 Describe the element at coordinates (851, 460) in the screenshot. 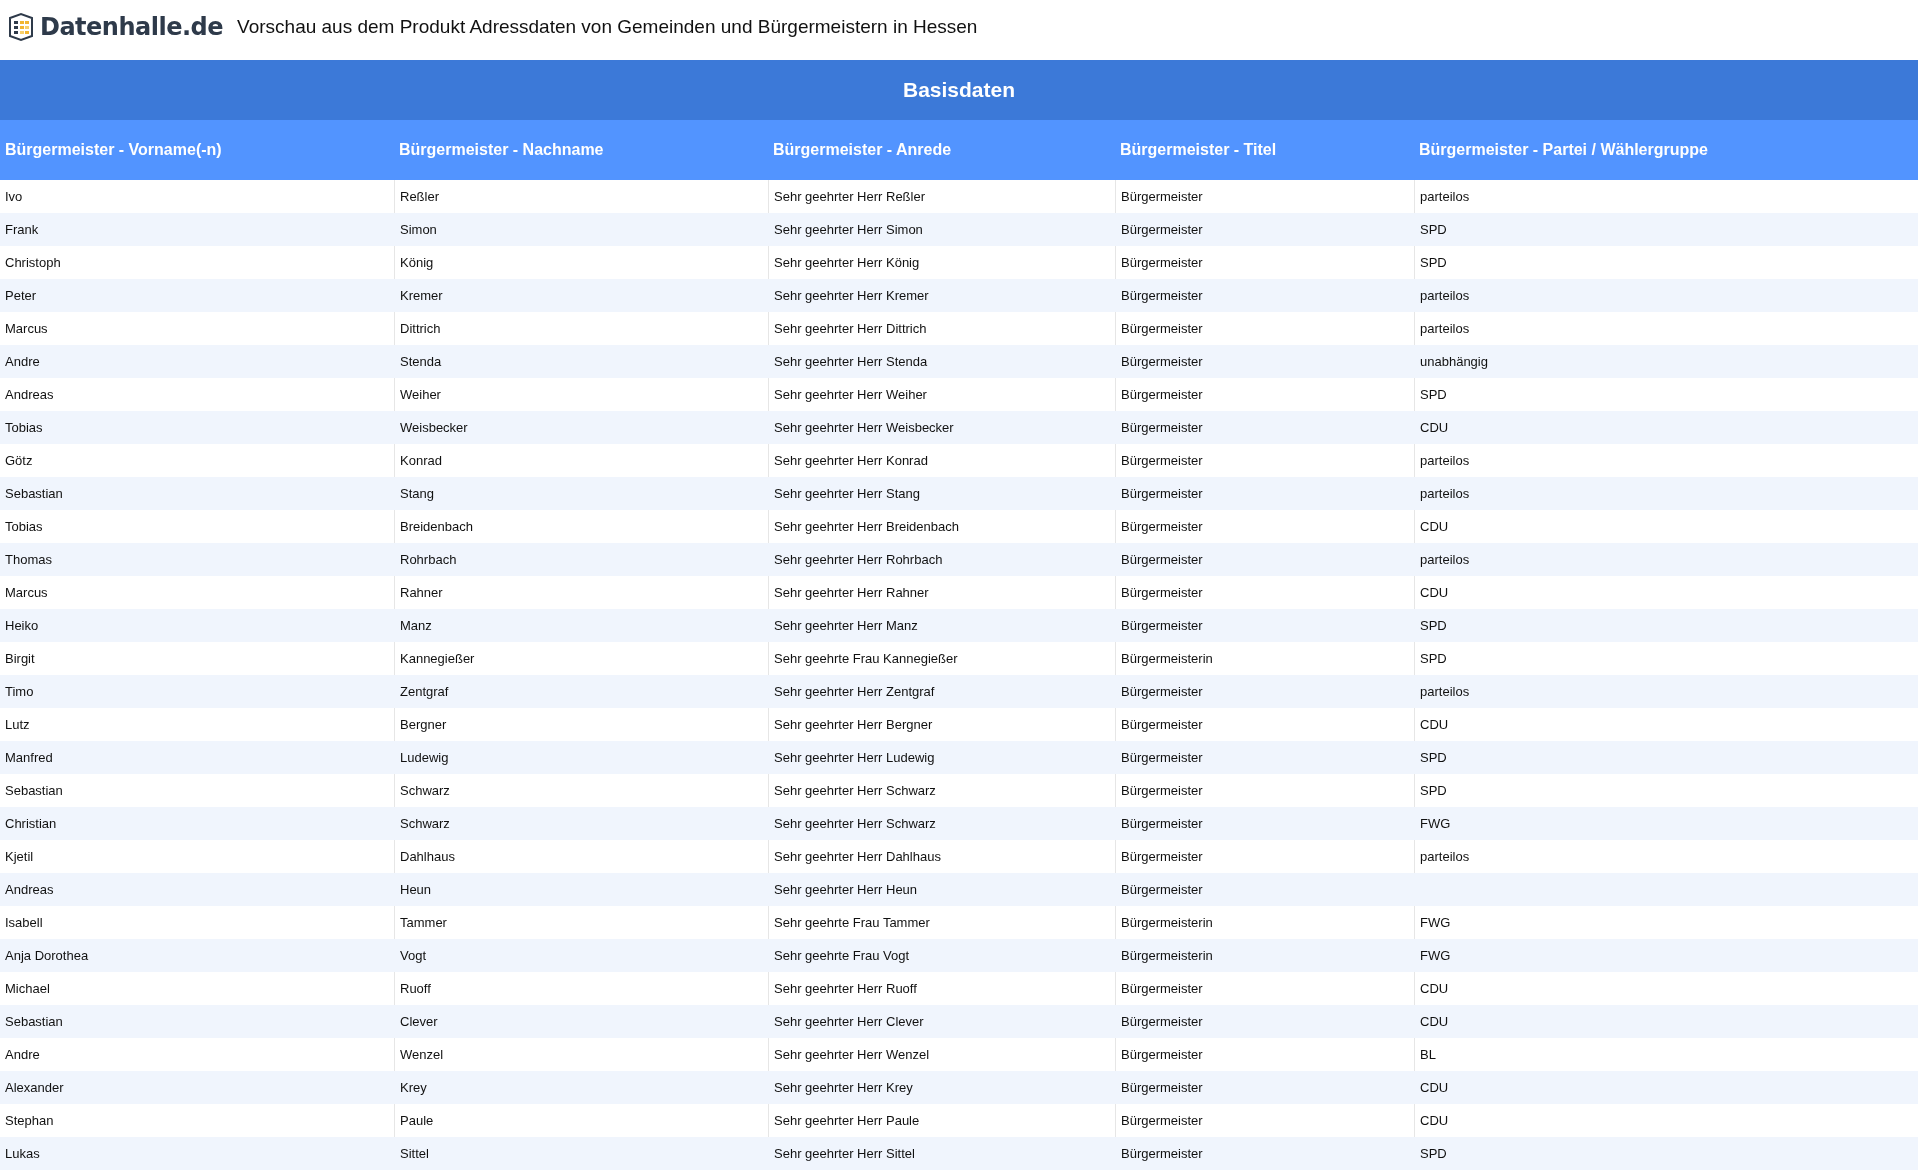

I see `table-cell: Sehr geehrter Herr Konrad` at that location.